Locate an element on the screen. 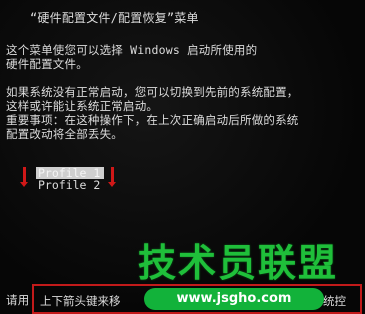  warning-line-3: 重要事项：在这种操作下，在上次正确启动后所做的系统 is located at coordinates (152, 120).